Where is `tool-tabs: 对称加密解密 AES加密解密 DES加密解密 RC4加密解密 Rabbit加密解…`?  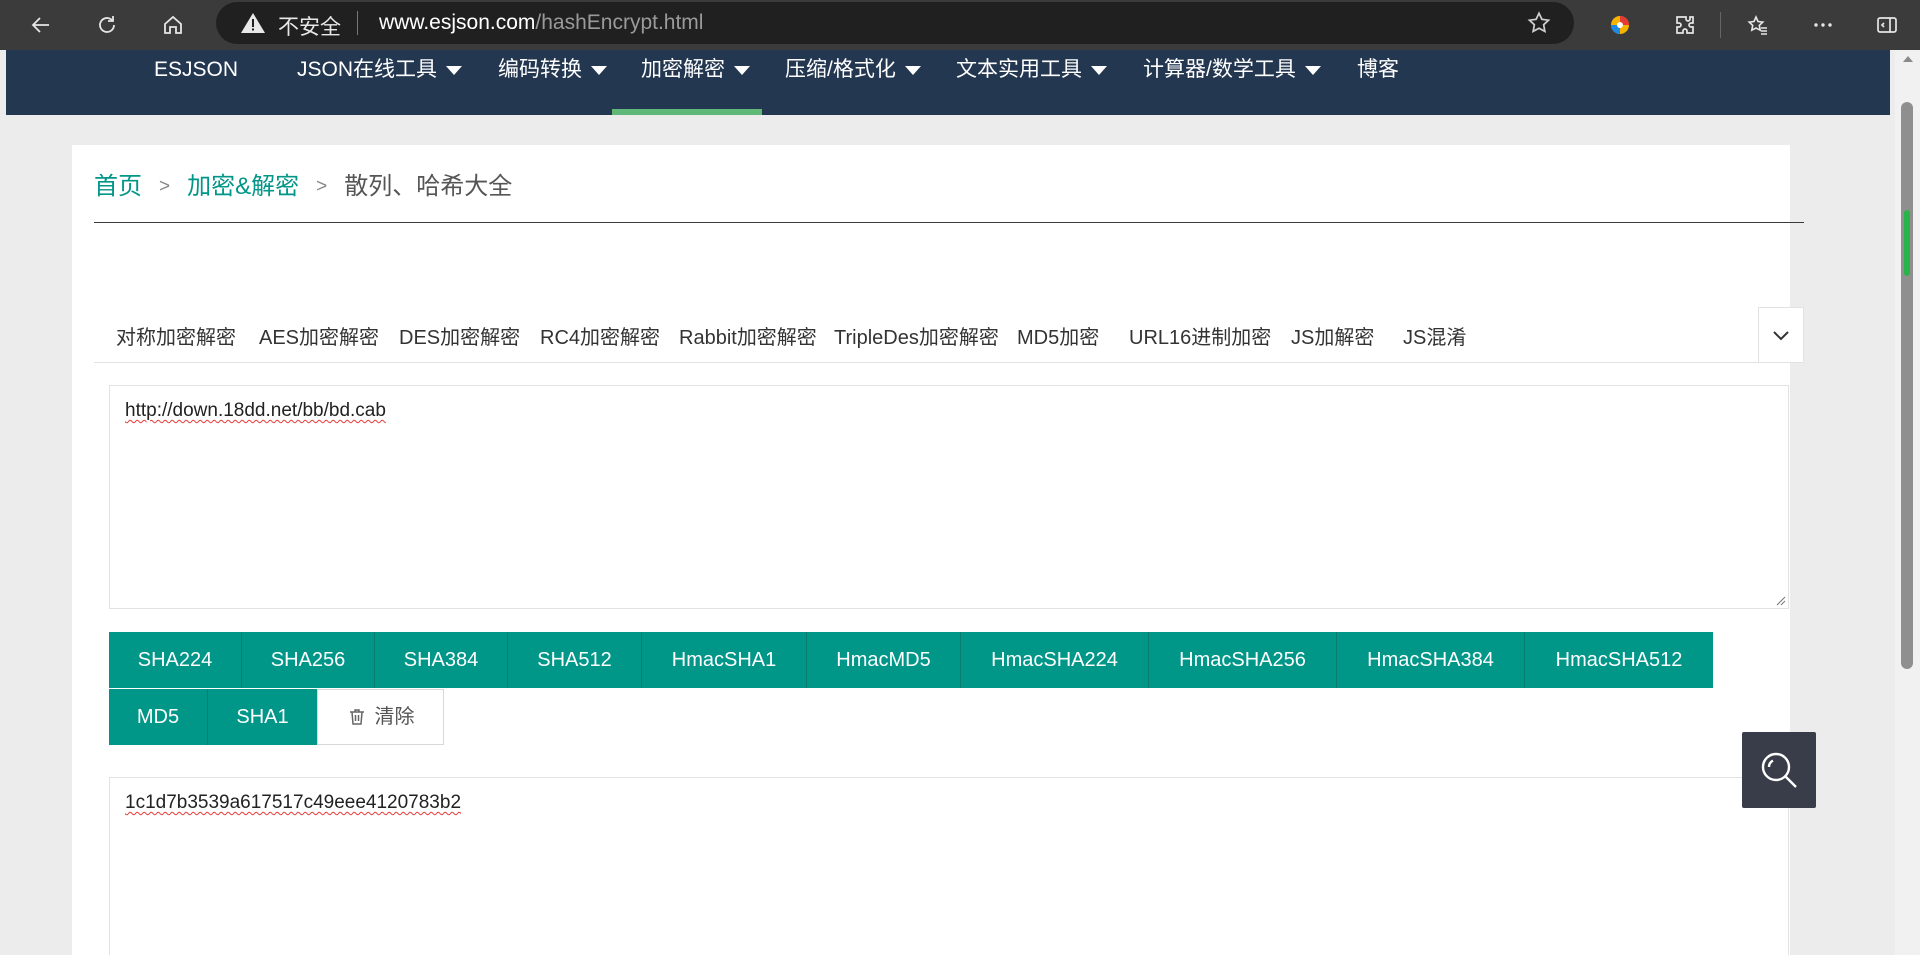
tool-tabs: 对称加密解密 AES加密解密 DES加密解密 RC4加密解密 Rabbit加密解… is located at coordinates (949, 335).